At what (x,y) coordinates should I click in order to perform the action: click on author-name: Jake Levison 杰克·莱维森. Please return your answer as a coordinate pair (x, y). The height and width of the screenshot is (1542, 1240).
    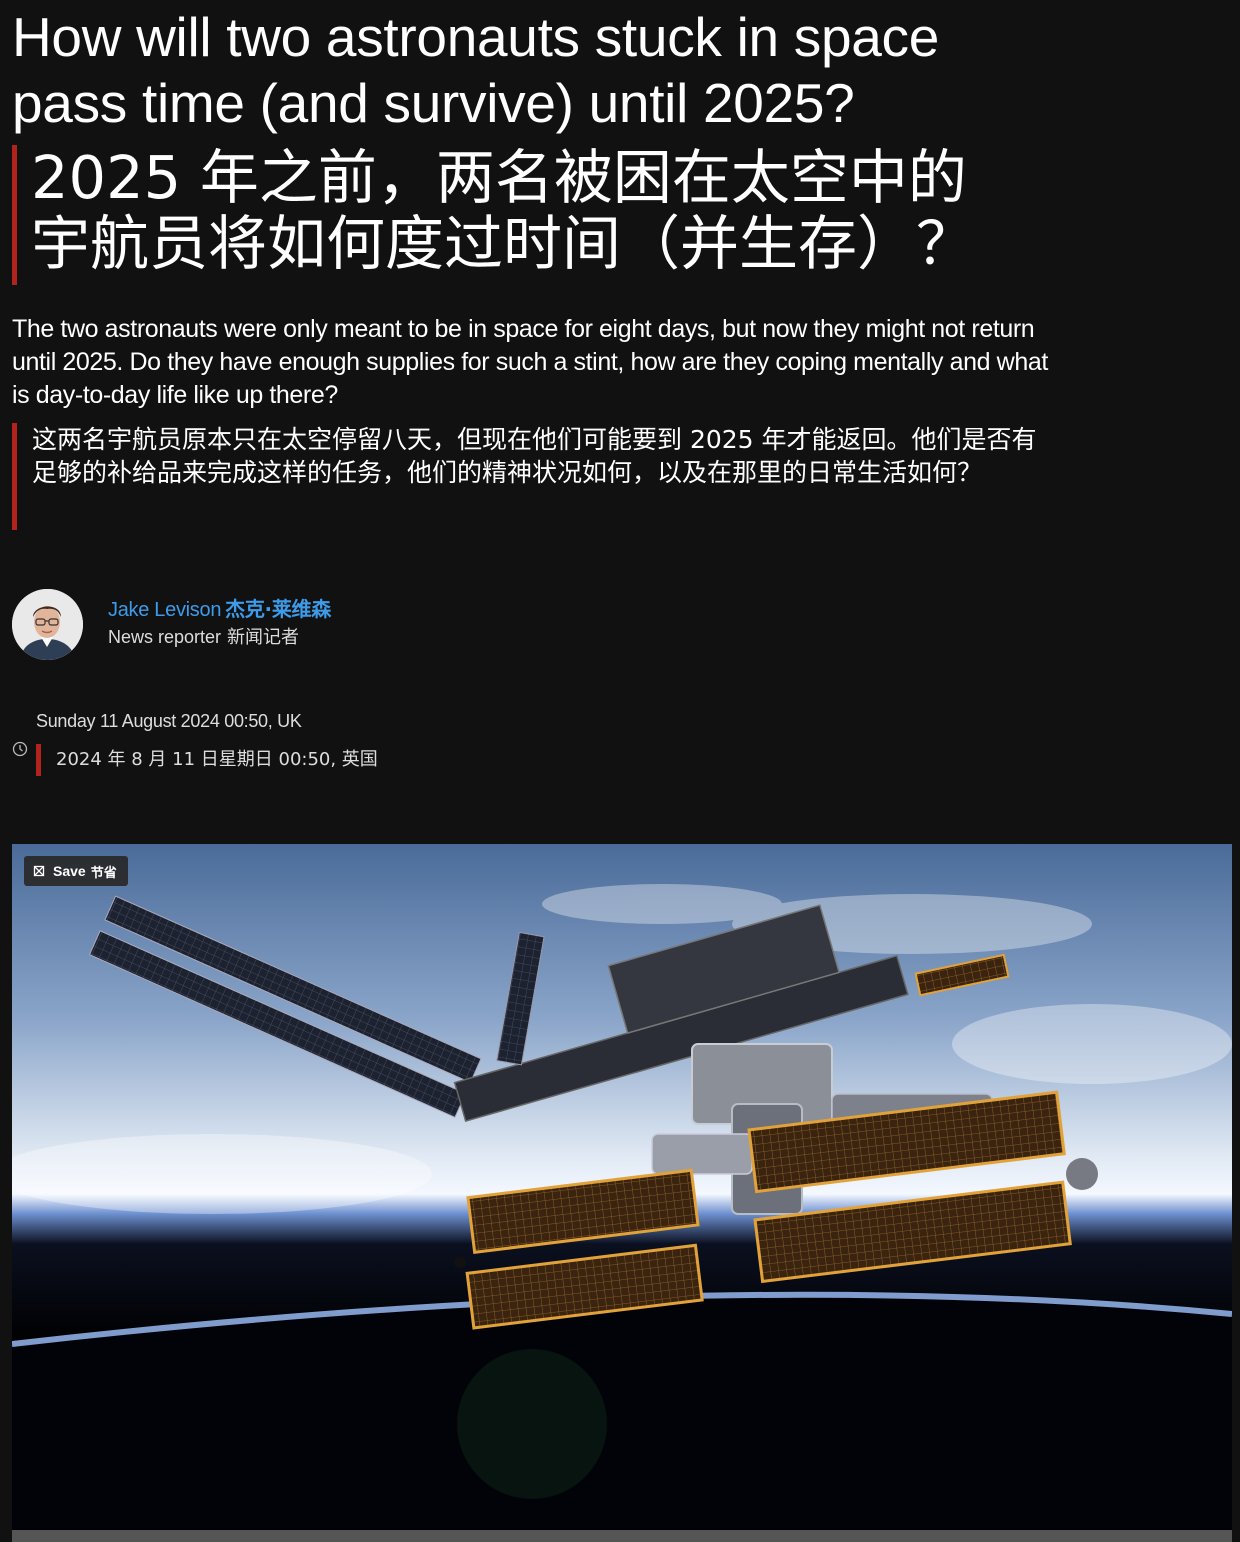
    Looking at the image, I should click on (219, 609).